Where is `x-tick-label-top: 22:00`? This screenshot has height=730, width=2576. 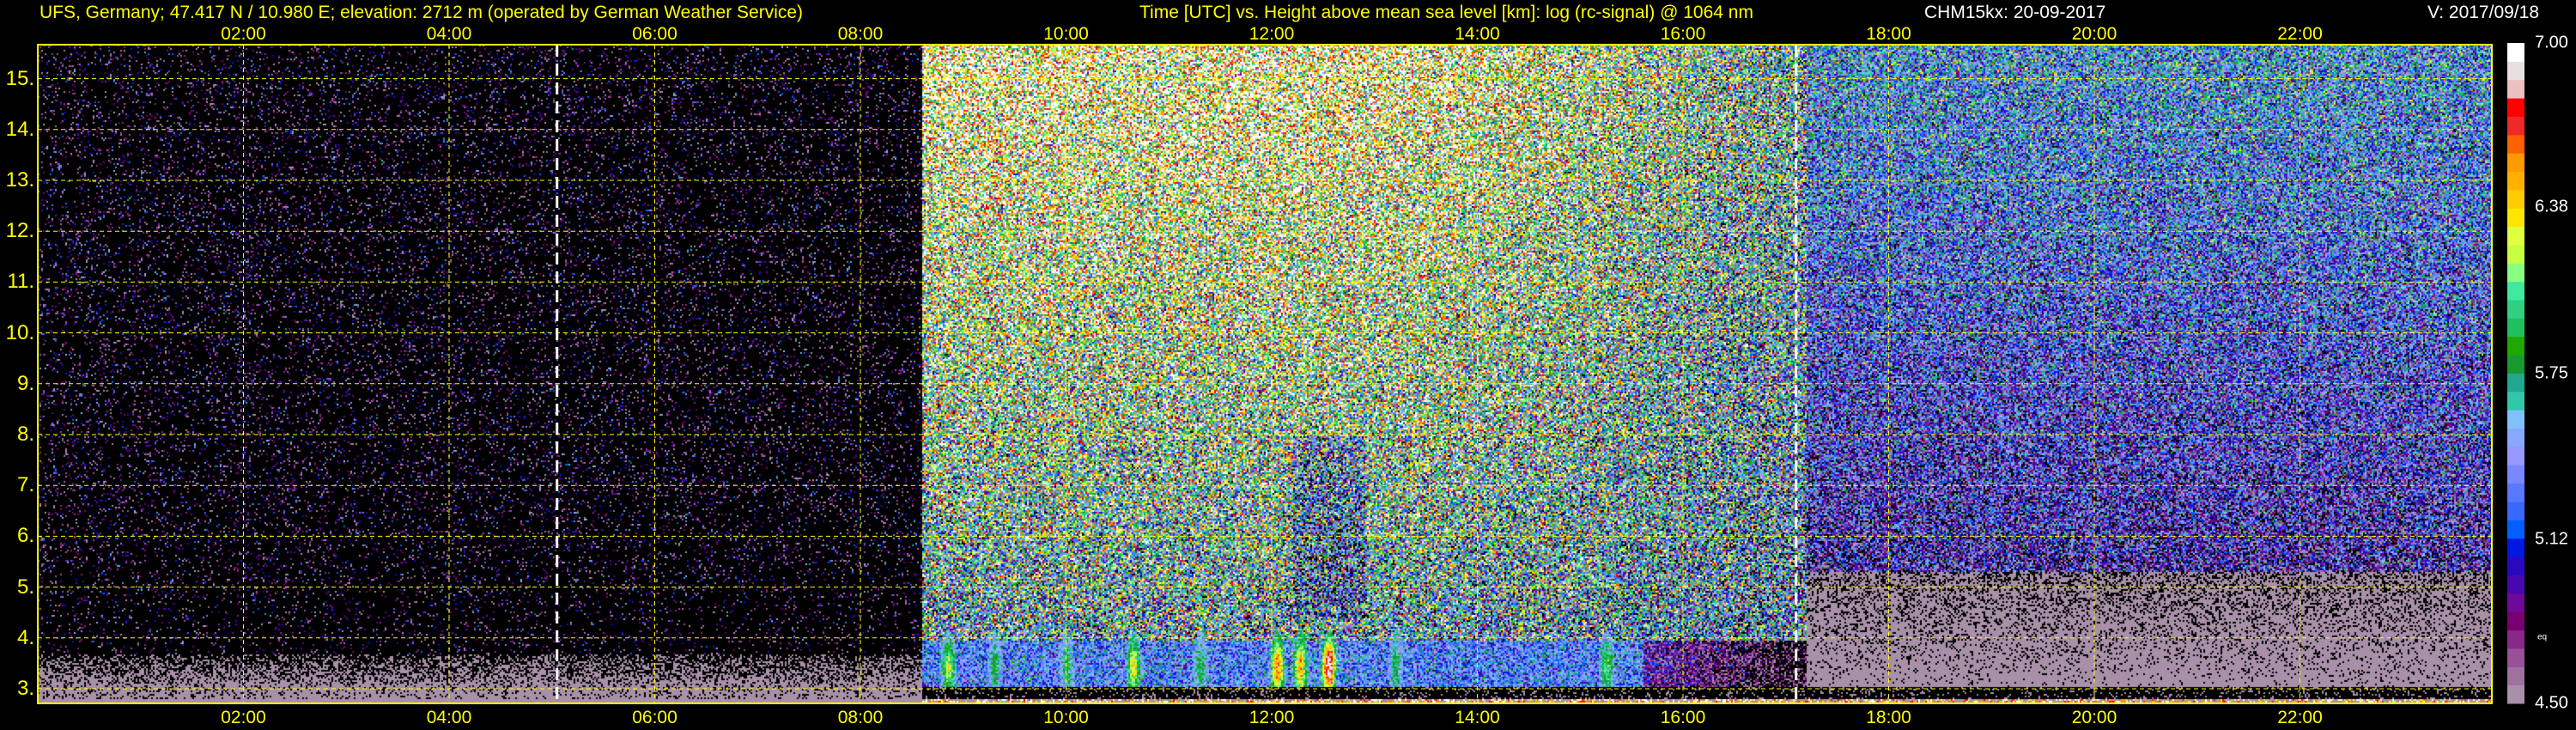 x-tick-label-top: 22:00 is located at coordinates (2300, 34).